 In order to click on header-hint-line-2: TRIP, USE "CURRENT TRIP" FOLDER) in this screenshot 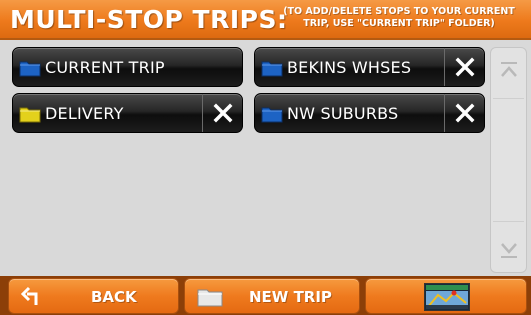, I will do `click(399, 23)`.